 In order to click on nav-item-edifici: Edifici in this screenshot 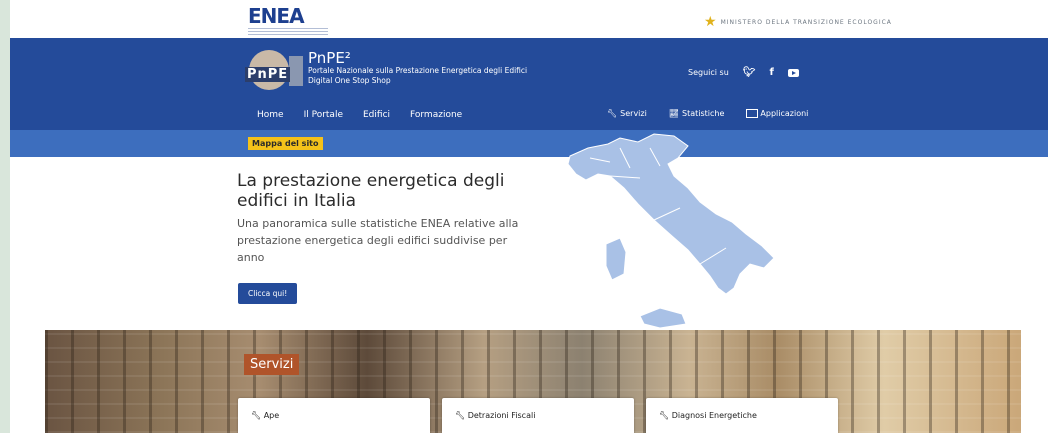, I will do `click(376, 115)`.